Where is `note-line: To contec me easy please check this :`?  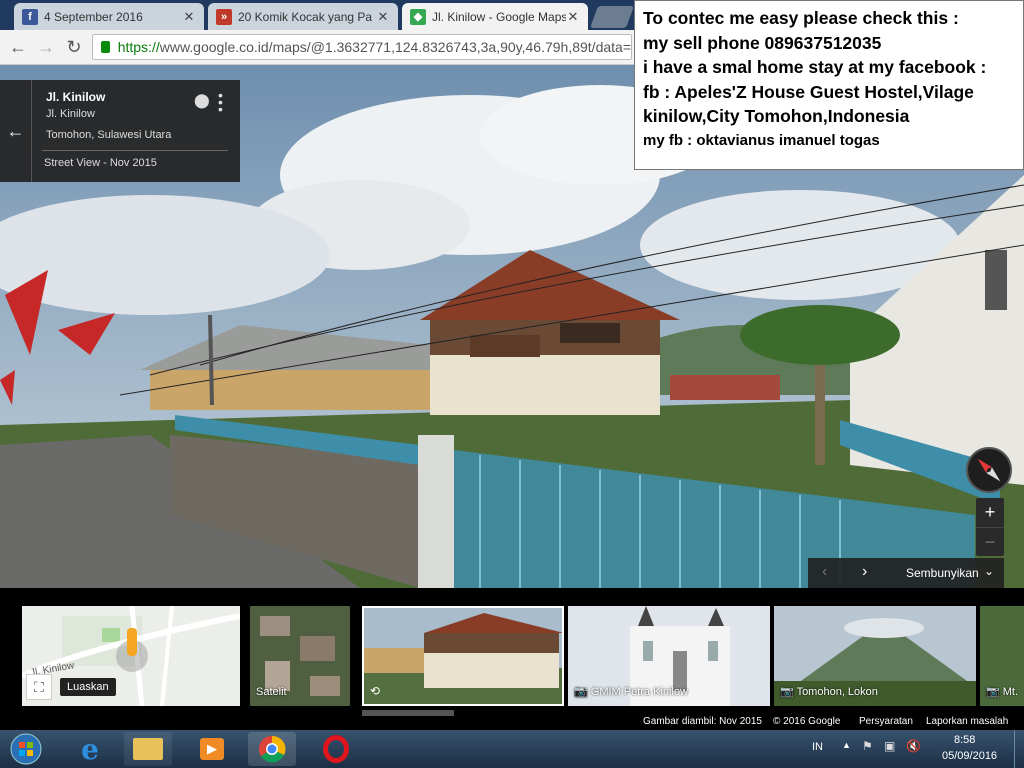 note-line: To contec me easy please check this : is located at coordinates (801, 18).